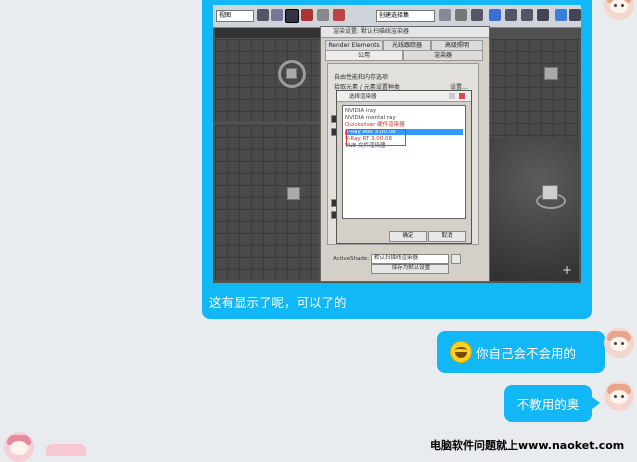 This screenshot has height=462, width=637. What do you see at coordinates (405, 16) in the screenshot?
I see `selection-set-dropdown: 创建选择集` at bounding box center [405, 16].